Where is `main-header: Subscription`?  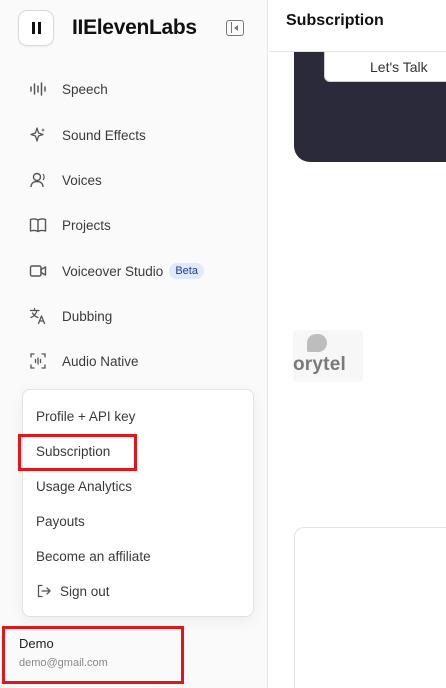
main-header: Subscription is located at coordinates (357, 26).